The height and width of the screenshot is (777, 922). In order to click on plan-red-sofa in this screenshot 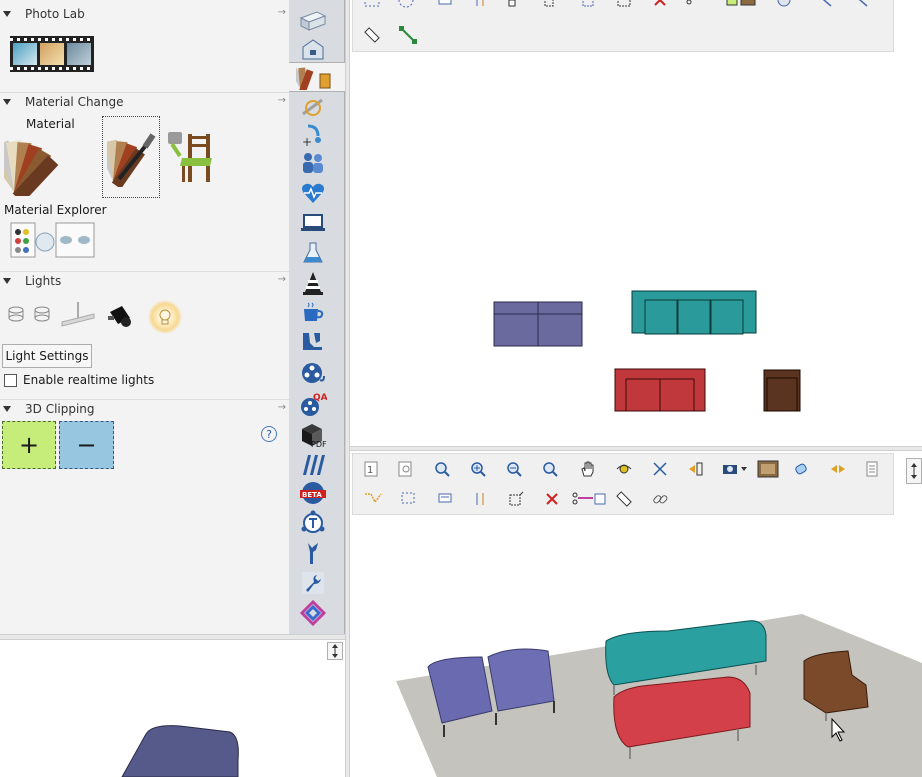, I will do `click(660, 390)`.